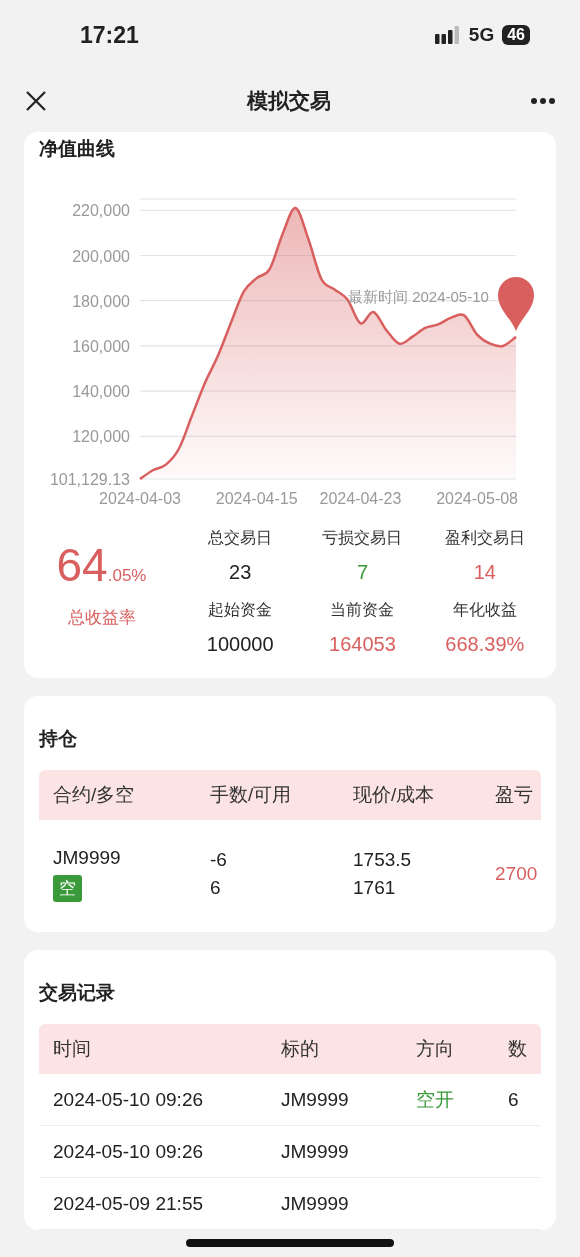 The height and width of the screenshot is (1257, 580). I want to click on table-cell: 6, so click(215, 888).